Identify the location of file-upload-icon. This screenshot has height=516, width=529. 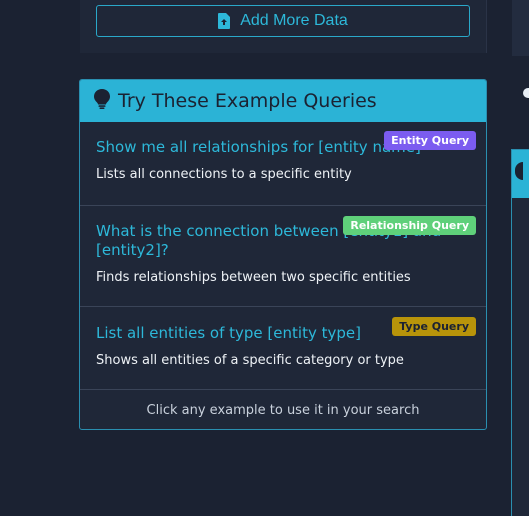
(224, 21).